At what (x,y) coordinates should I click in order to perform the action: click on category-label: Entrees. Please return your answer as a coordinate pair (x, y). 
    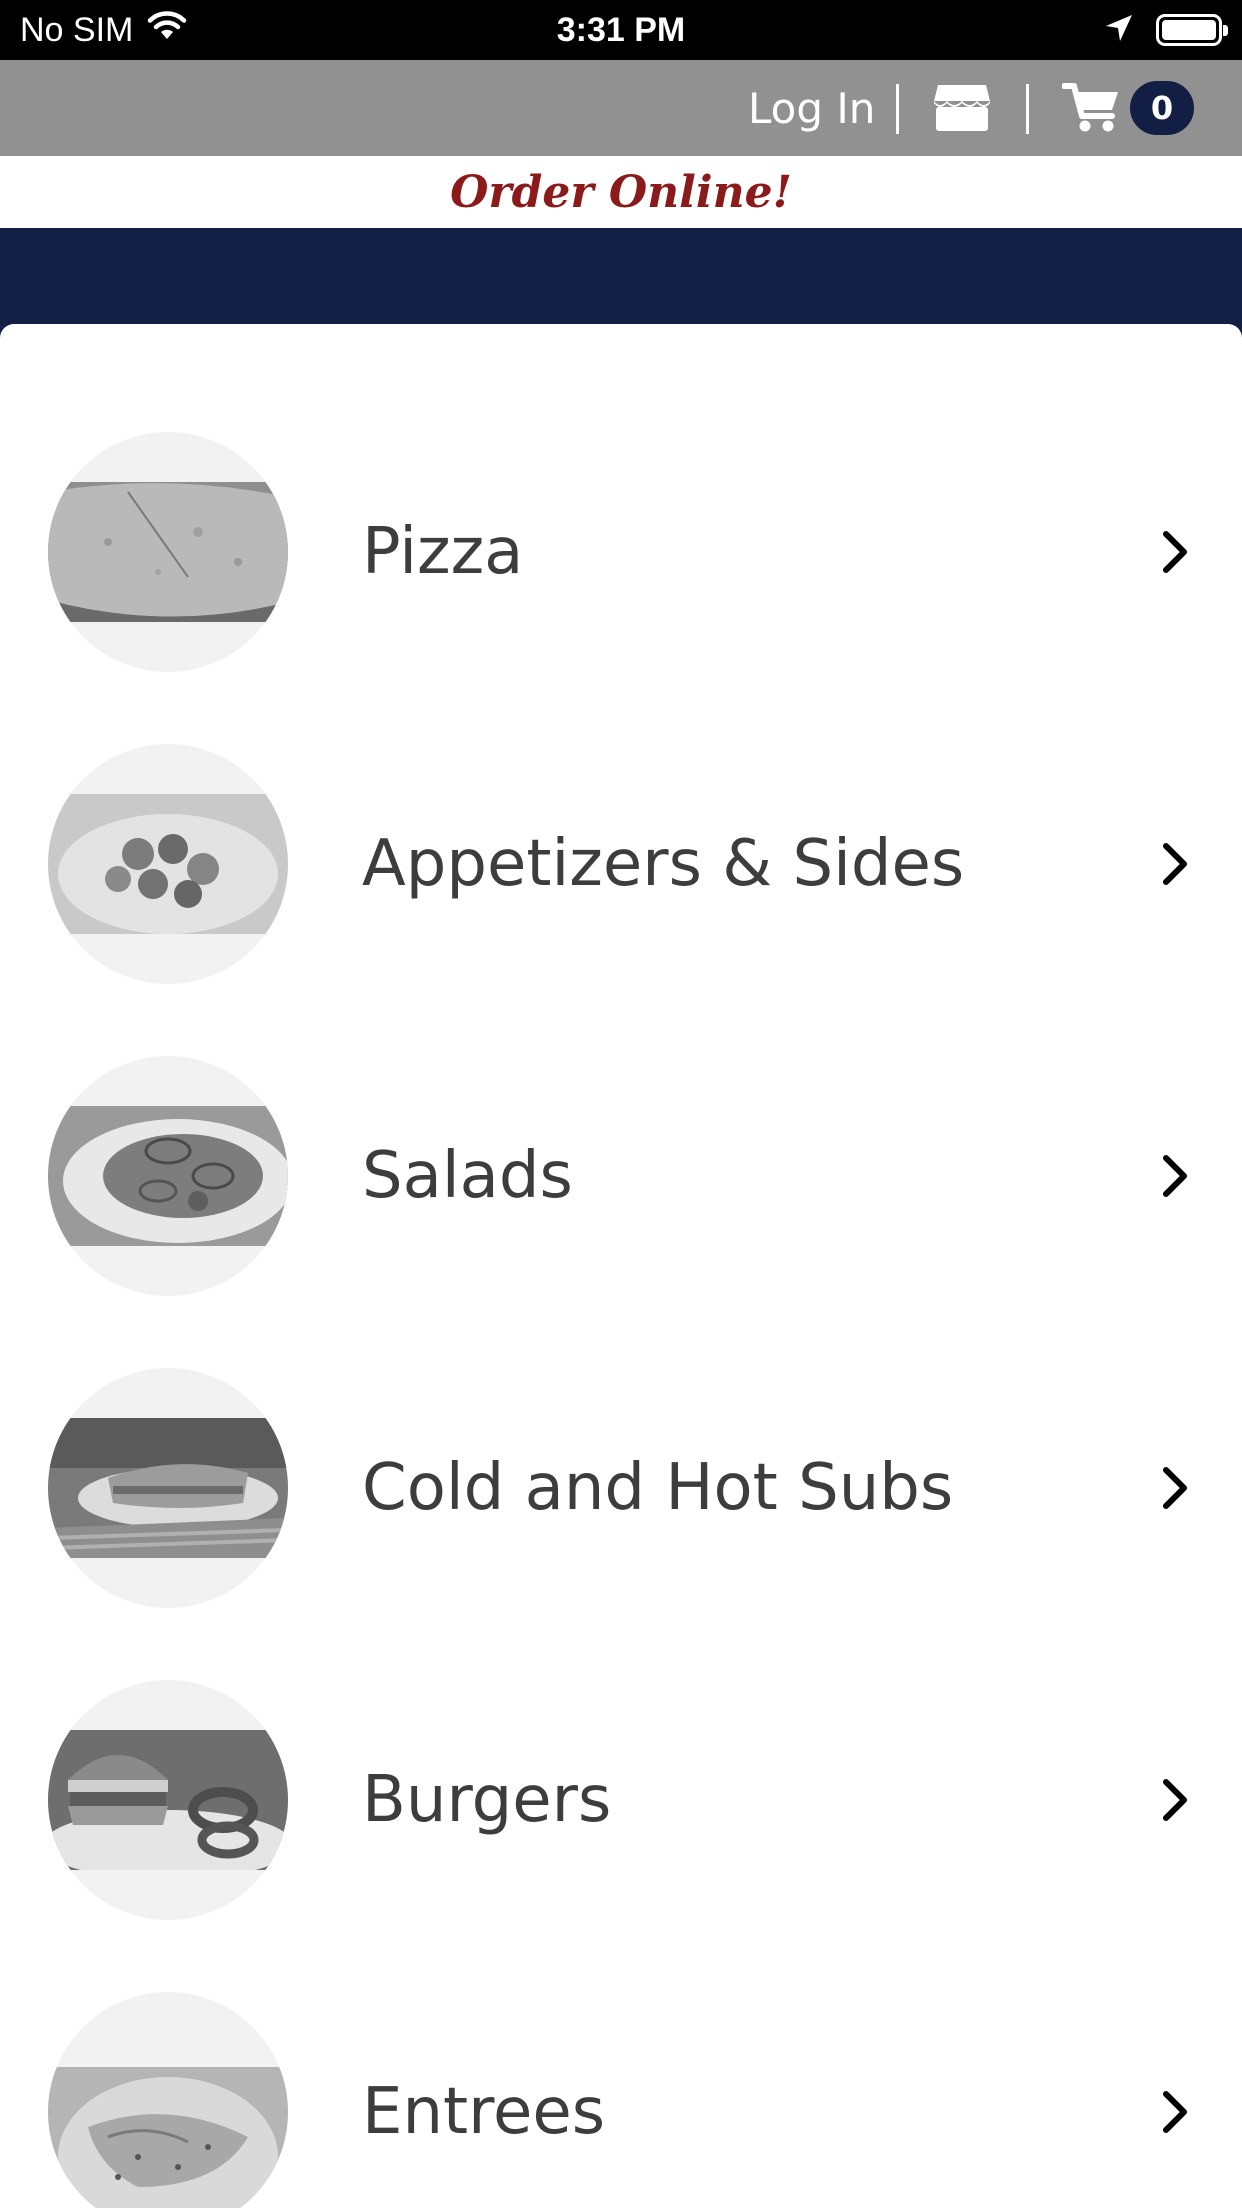
    Looking at the image, I should click on (484, 2112).